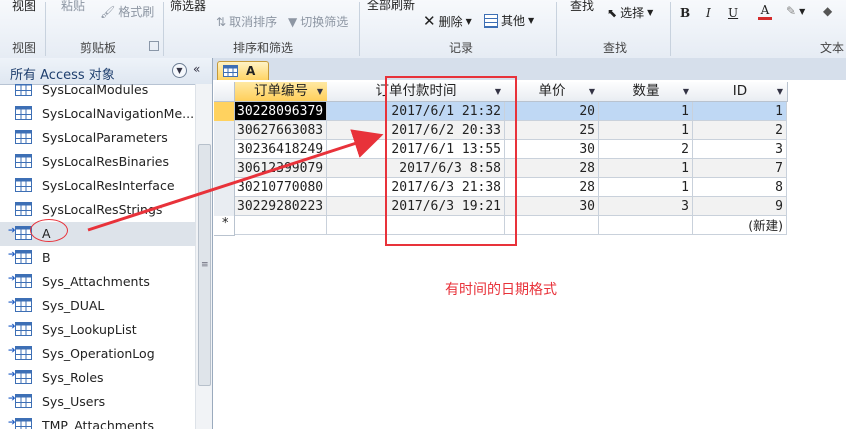 Image resolution: width=846 pixels, height=429 pixels. What do you see at coordinates (106, 71) in the screenshot?
I see `nav-header: 所有 Access 对象 ▼ «` at bounding box center [106, 71].